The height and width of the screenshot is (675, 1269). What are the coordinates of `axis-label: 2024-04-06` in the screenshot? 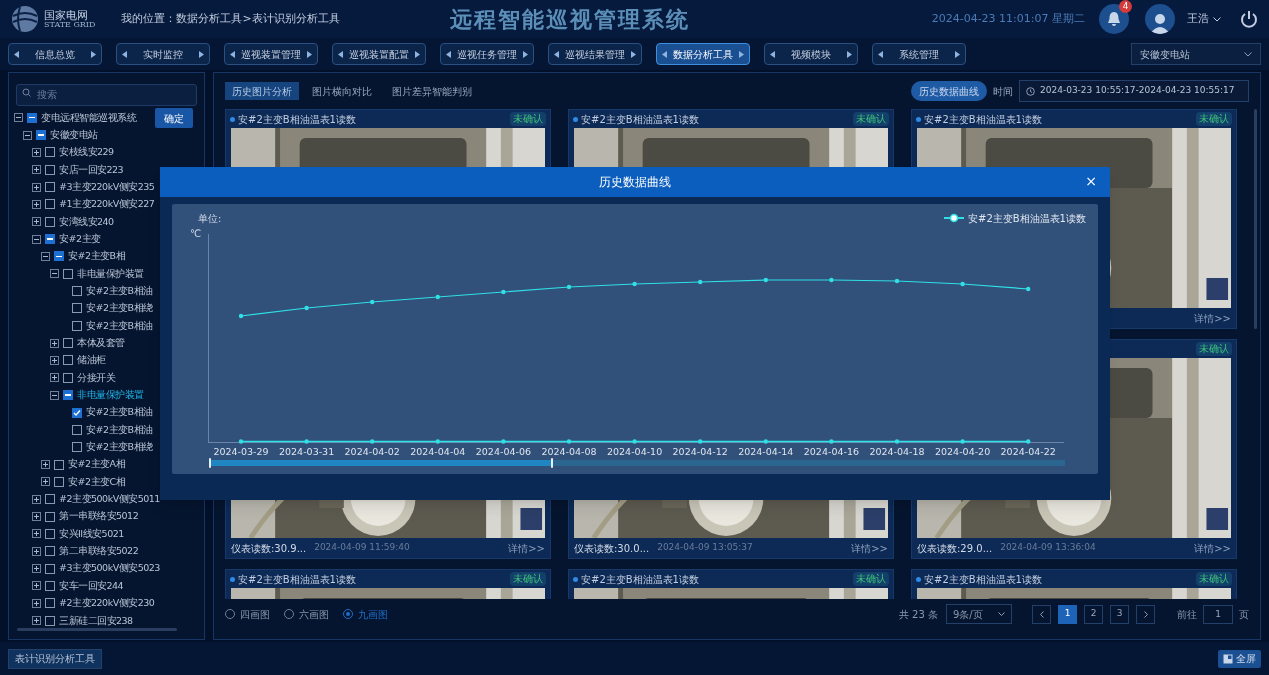 It's located at (503, 451).